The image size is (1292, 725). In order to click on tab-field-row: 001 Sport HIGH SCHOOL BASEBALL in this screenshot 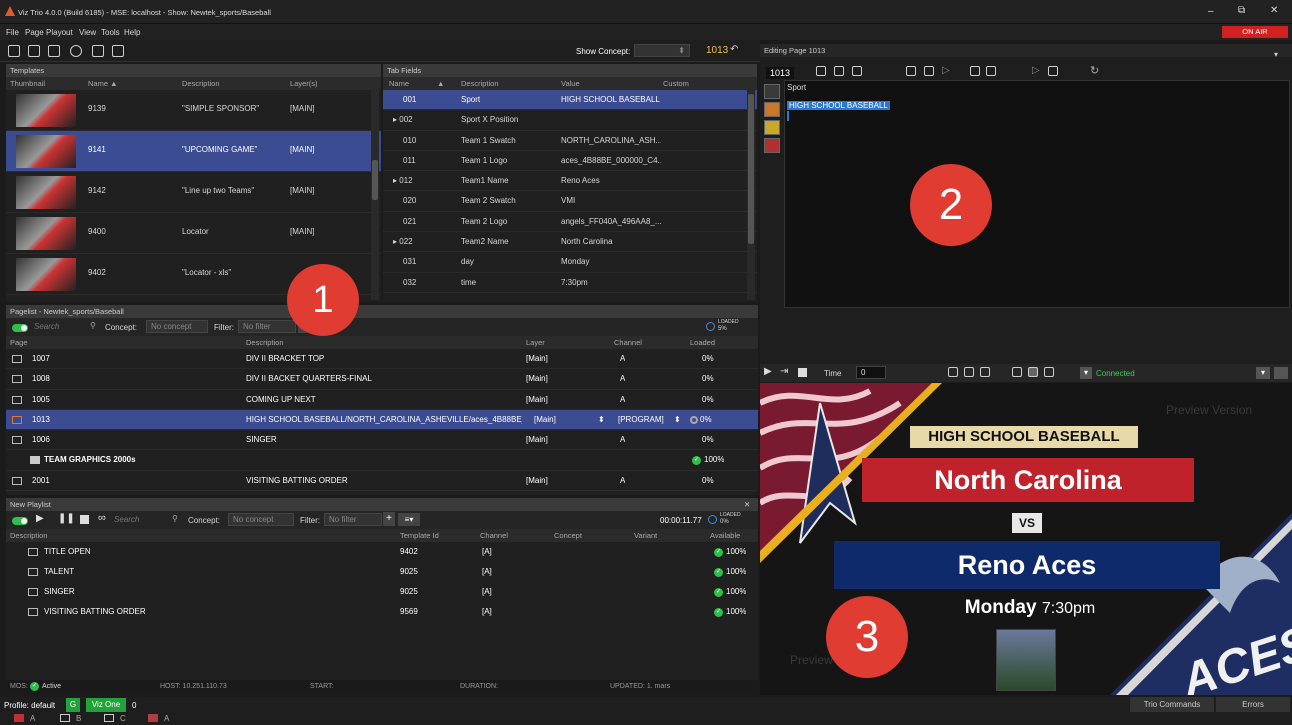, I will do `click(570, 100)`.